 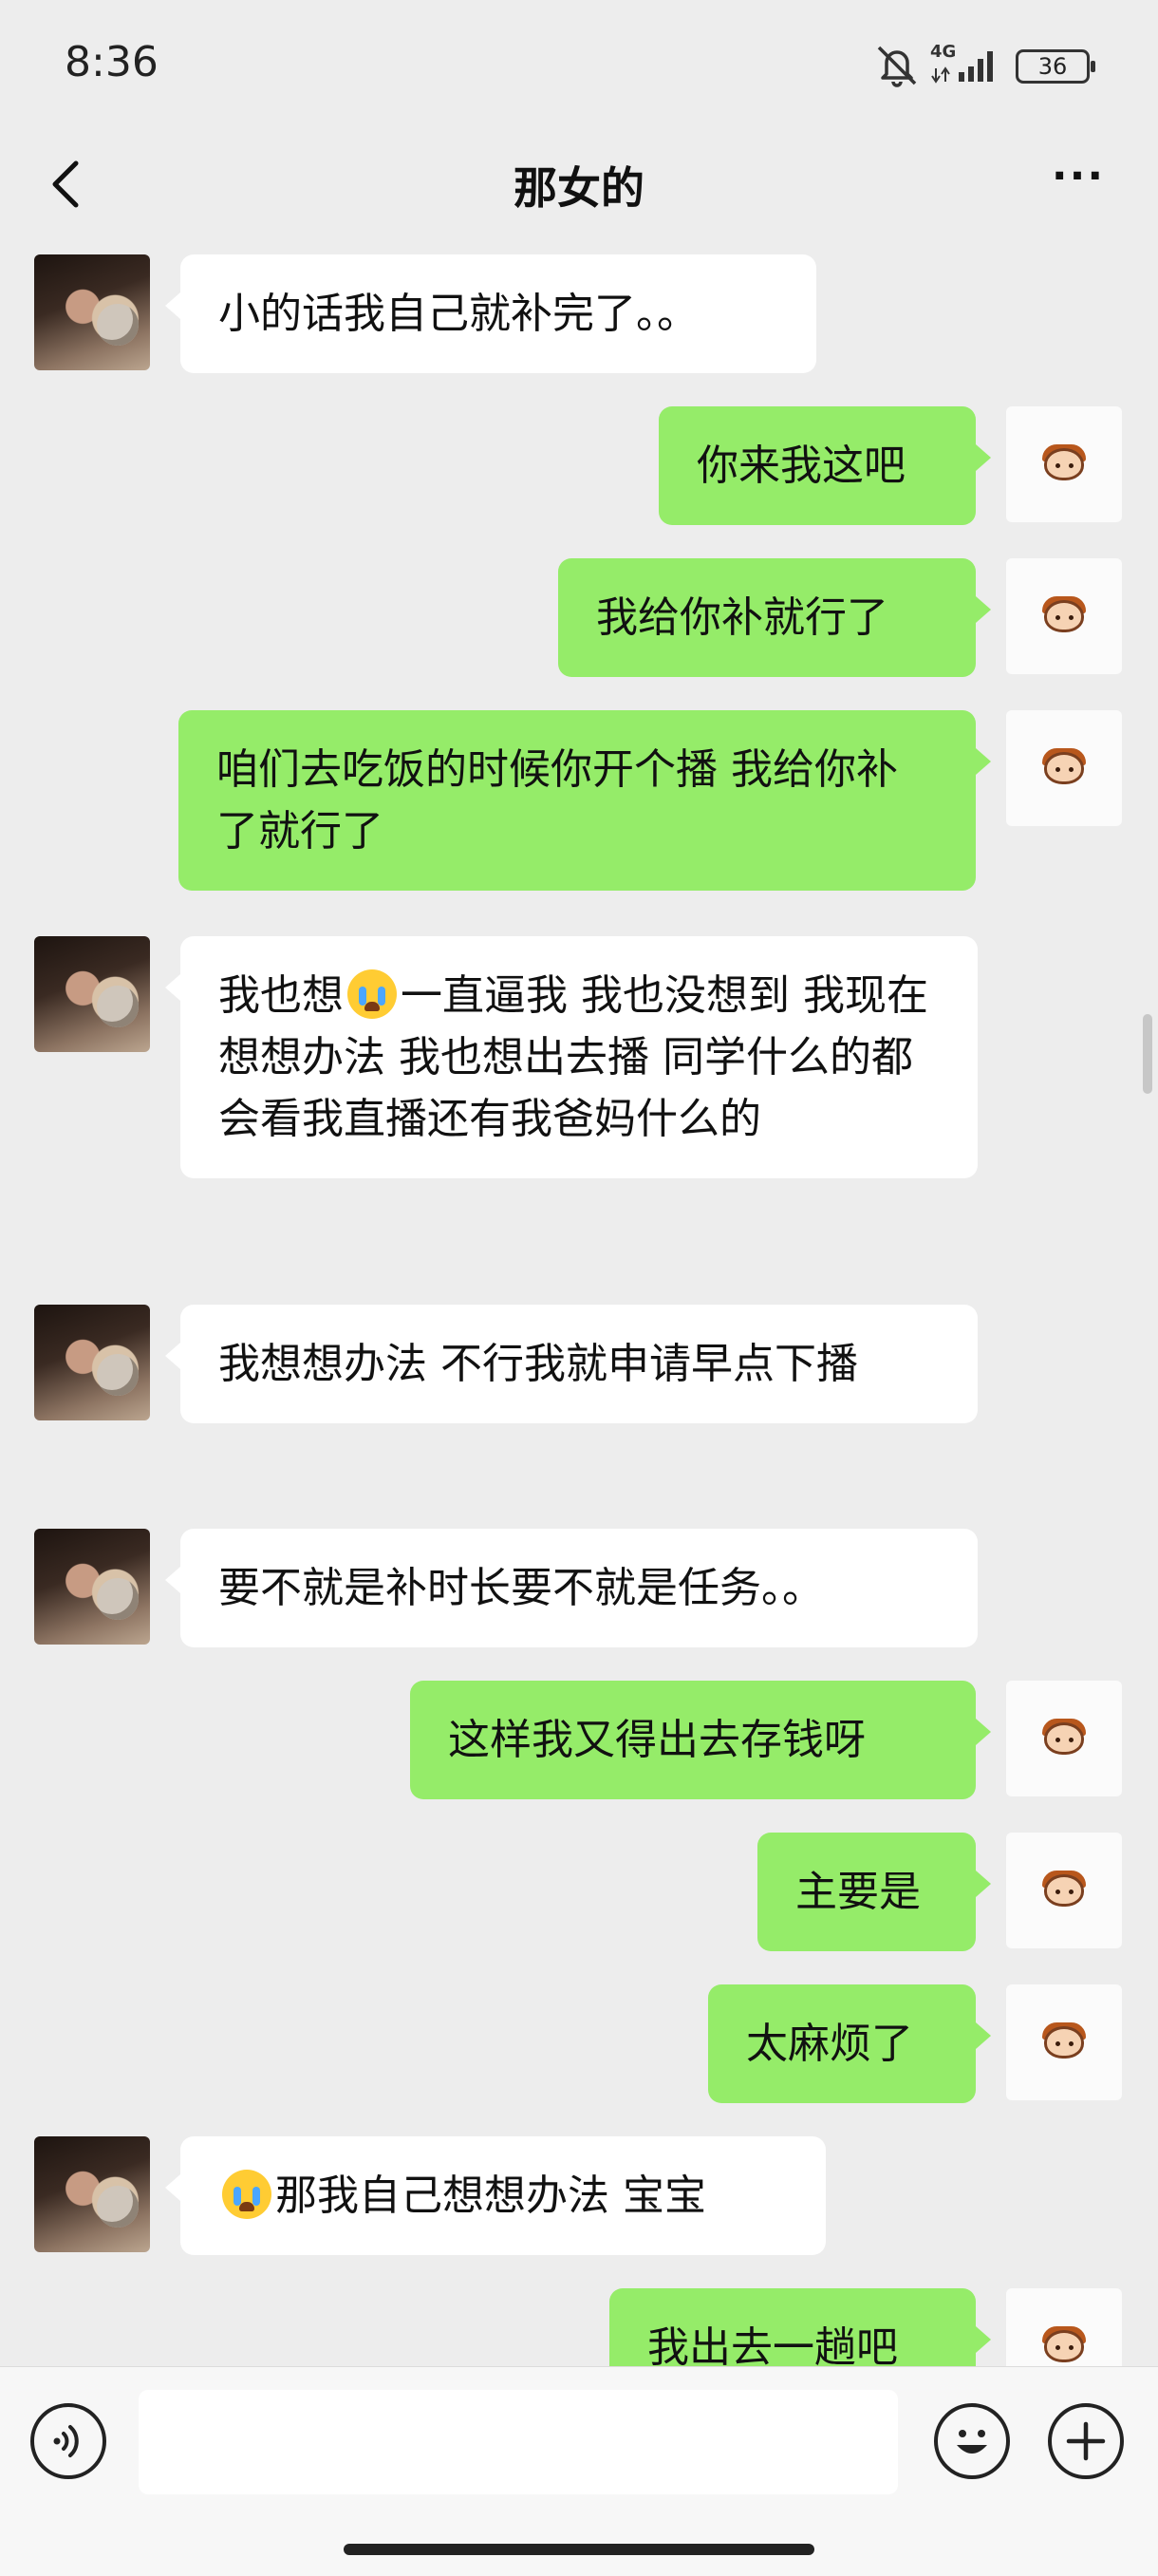 I want to click on message-bubble: 主要是, so click(x=874, y=1892).